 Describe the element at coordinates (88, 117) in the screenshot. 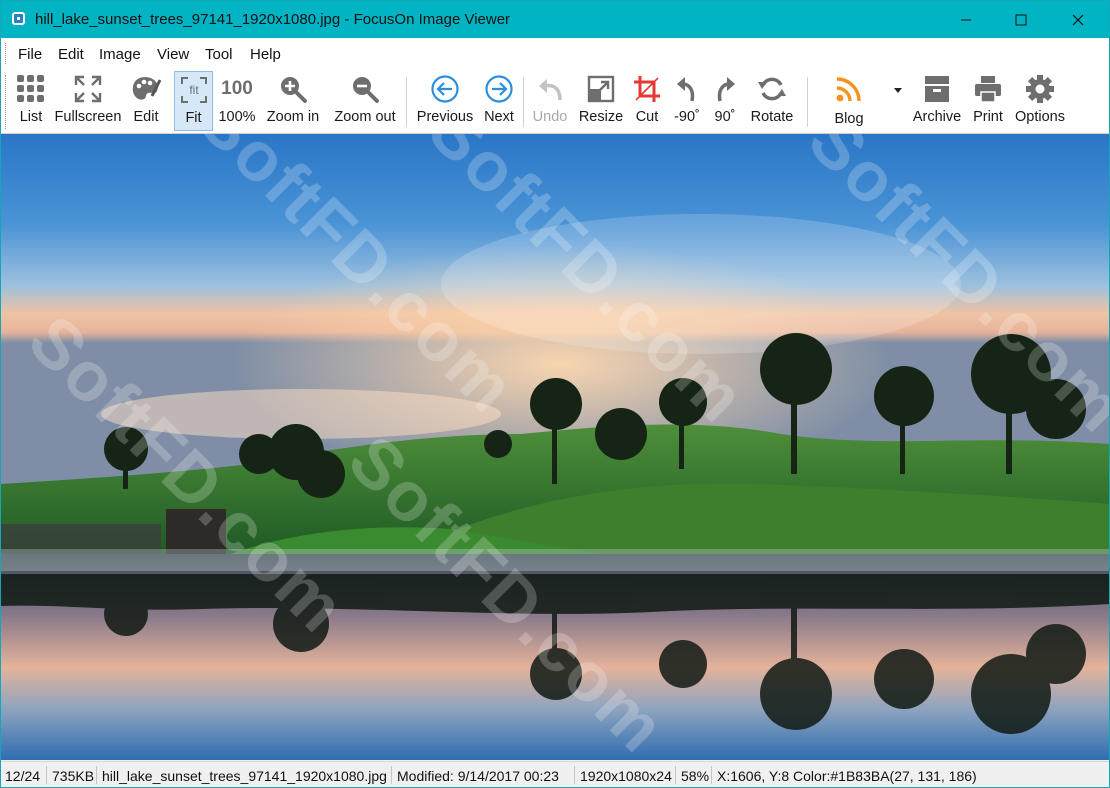

I see `fullscreen-label: Fullscreen` at that location.